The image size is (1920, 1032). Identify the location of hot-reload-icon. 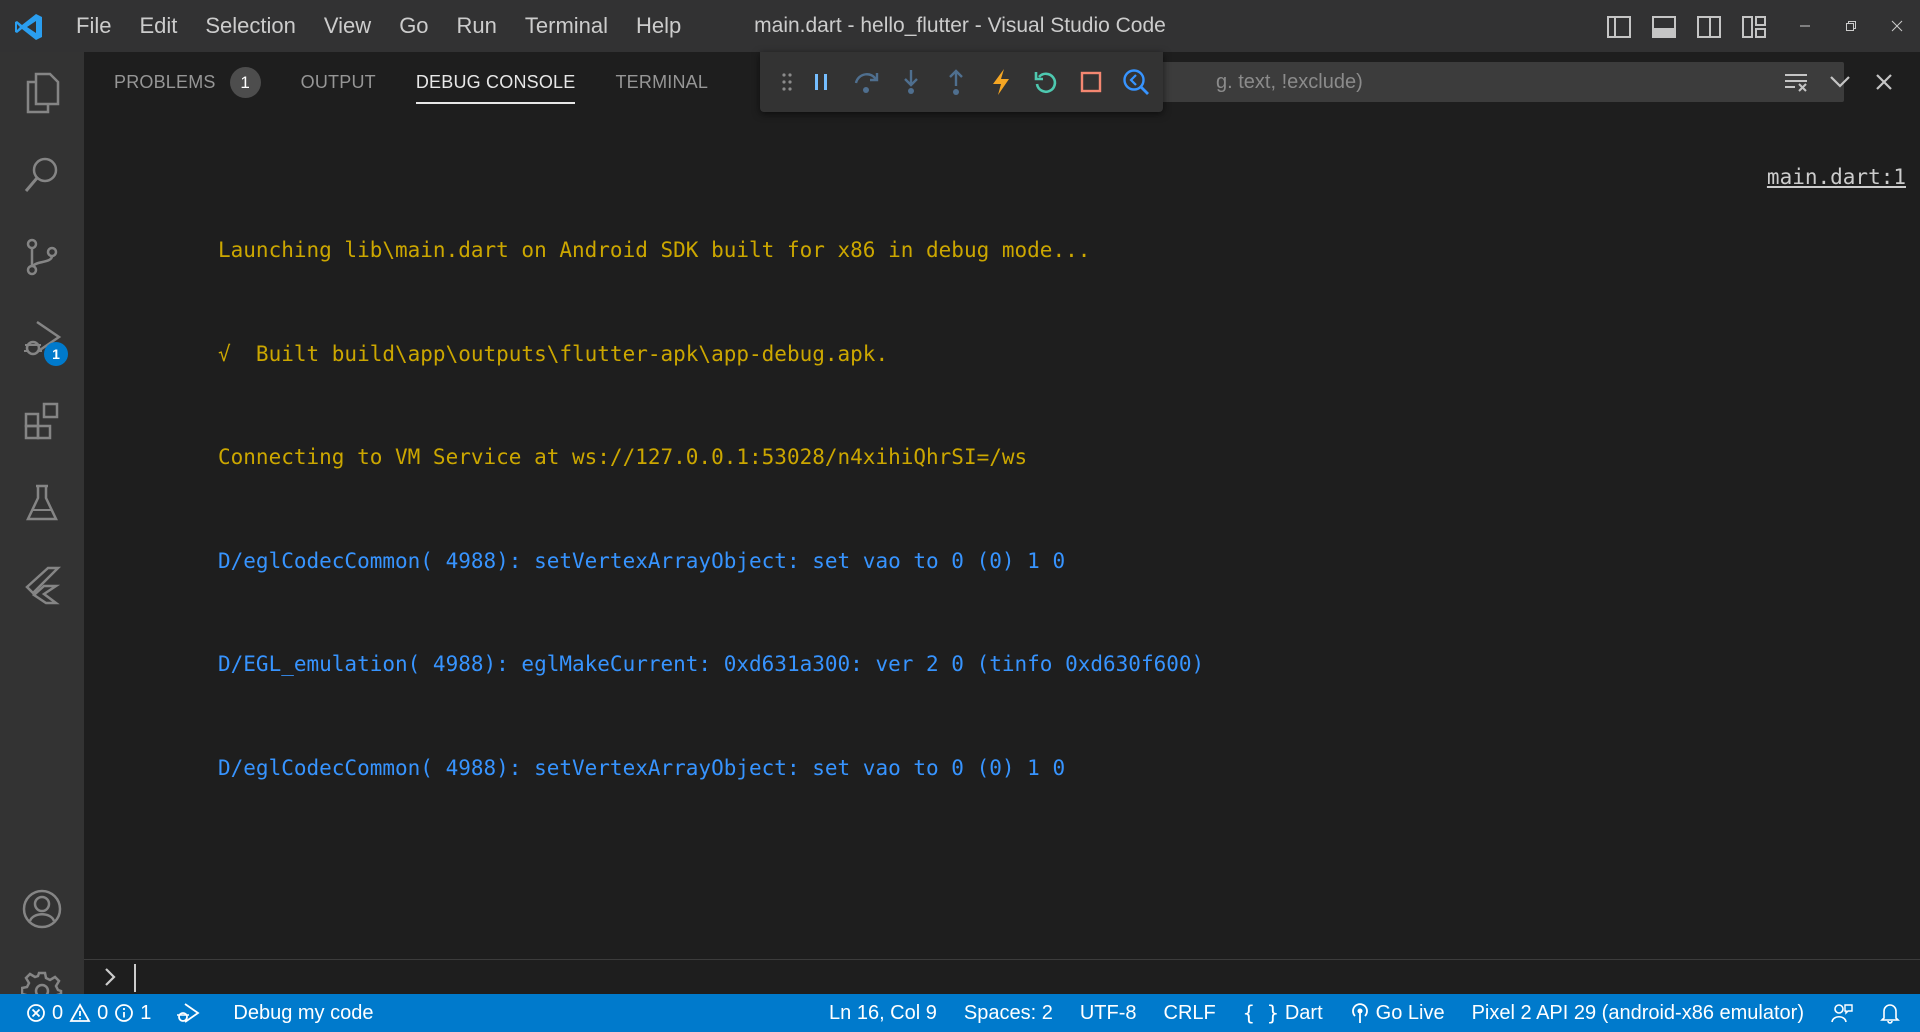
(1000, 82).